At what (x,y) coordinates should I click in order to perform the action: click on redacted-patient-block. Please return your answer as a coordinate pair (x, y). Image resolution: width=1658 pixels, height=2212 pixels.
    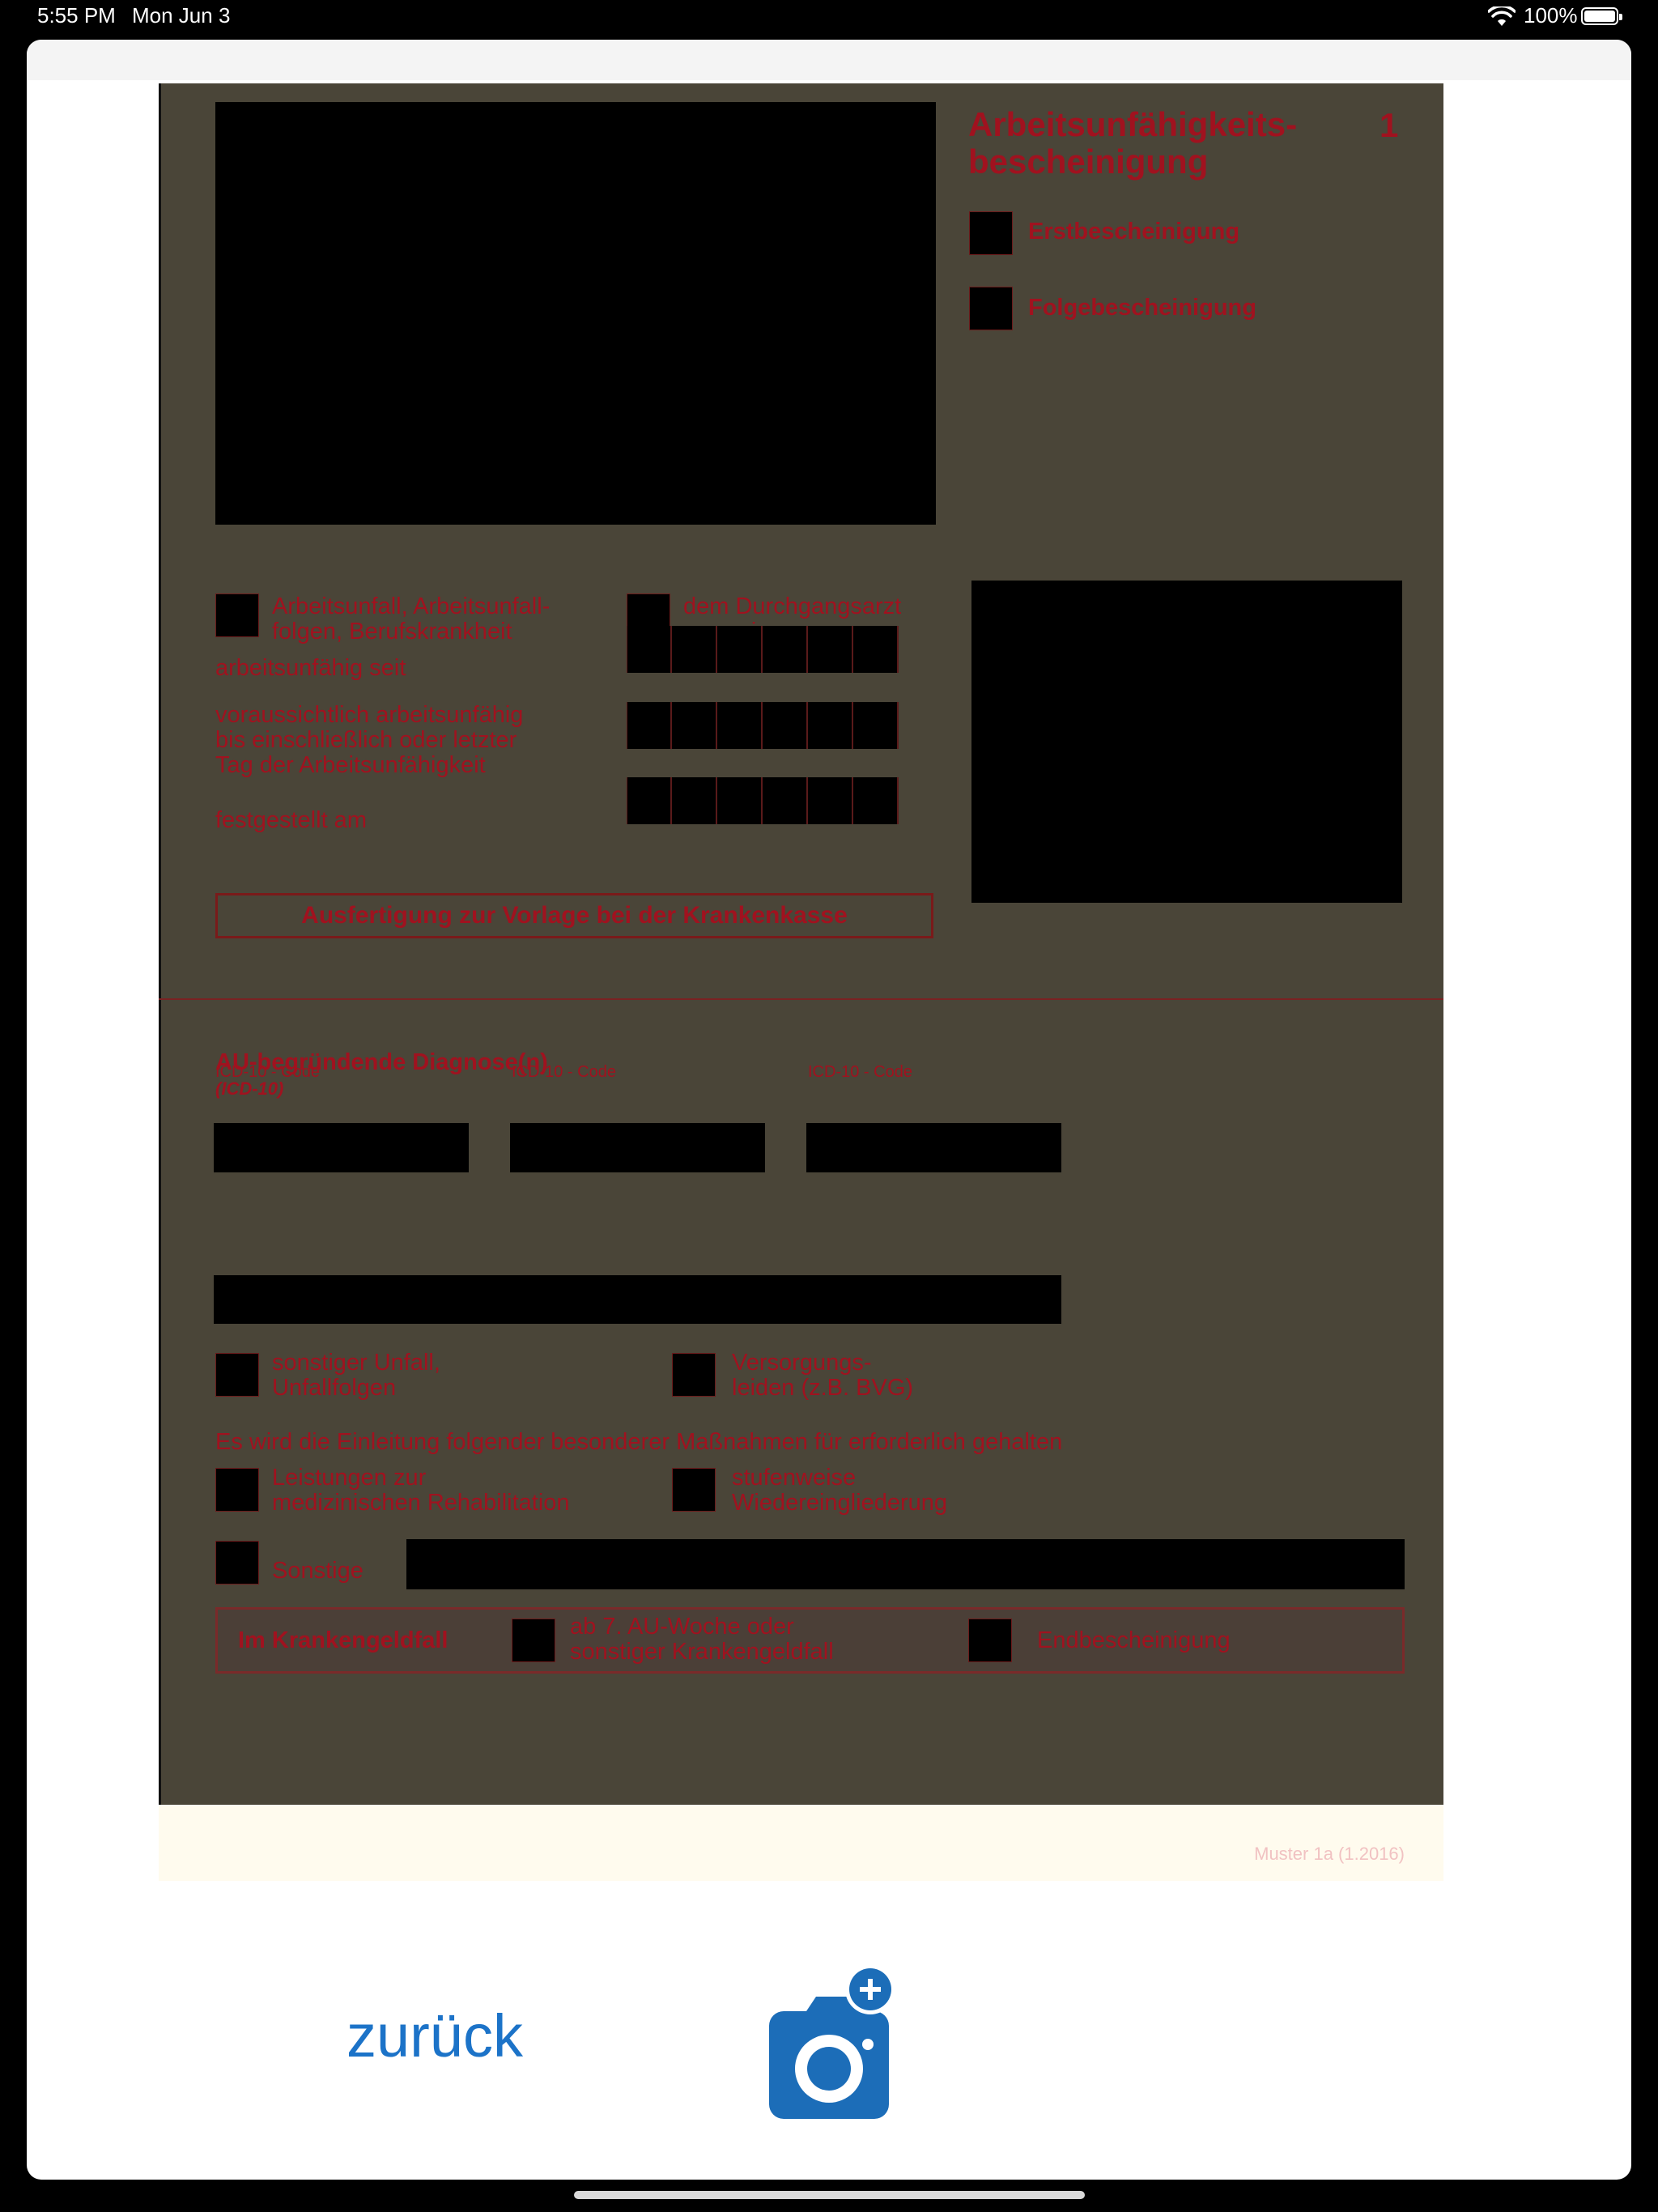
    Looking at the image, I should click on (575, 314).